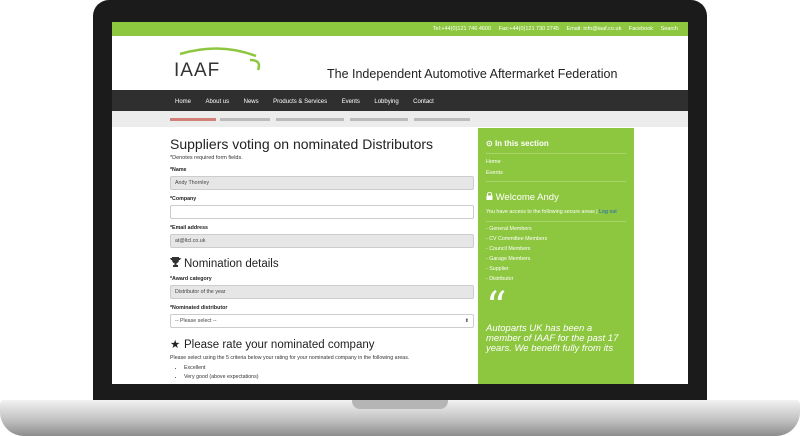 The width and height of the screenshot is (800, 436). I want to click on distributor-select: -- Please select -- ⬍, so click(322, 321).